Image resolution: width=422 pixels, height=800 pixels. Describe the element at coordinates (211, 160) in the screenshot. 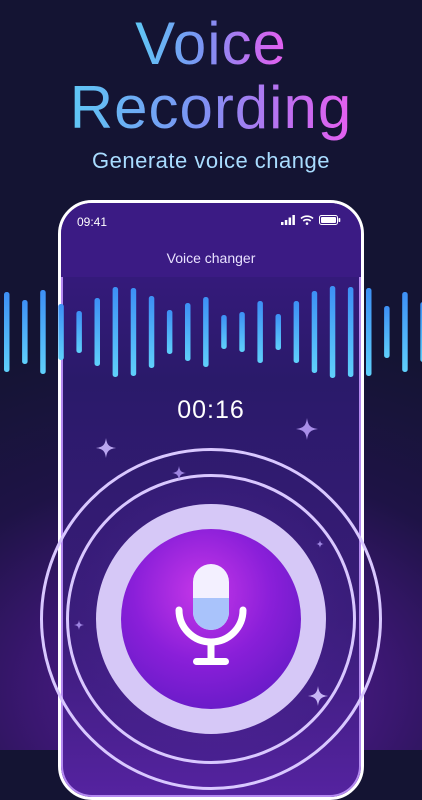

I see `headline-subtitle: Generate voice change` at that location.